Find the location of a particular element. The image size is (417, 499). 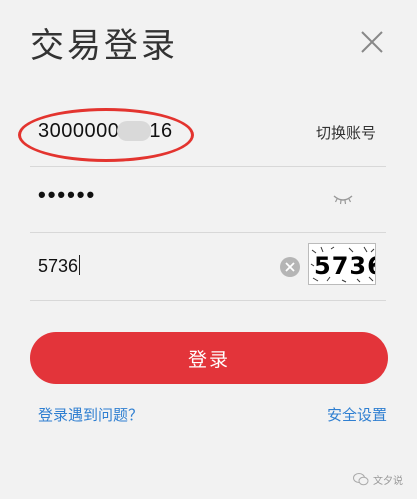

text-caret is located at coordinates (80, 265).